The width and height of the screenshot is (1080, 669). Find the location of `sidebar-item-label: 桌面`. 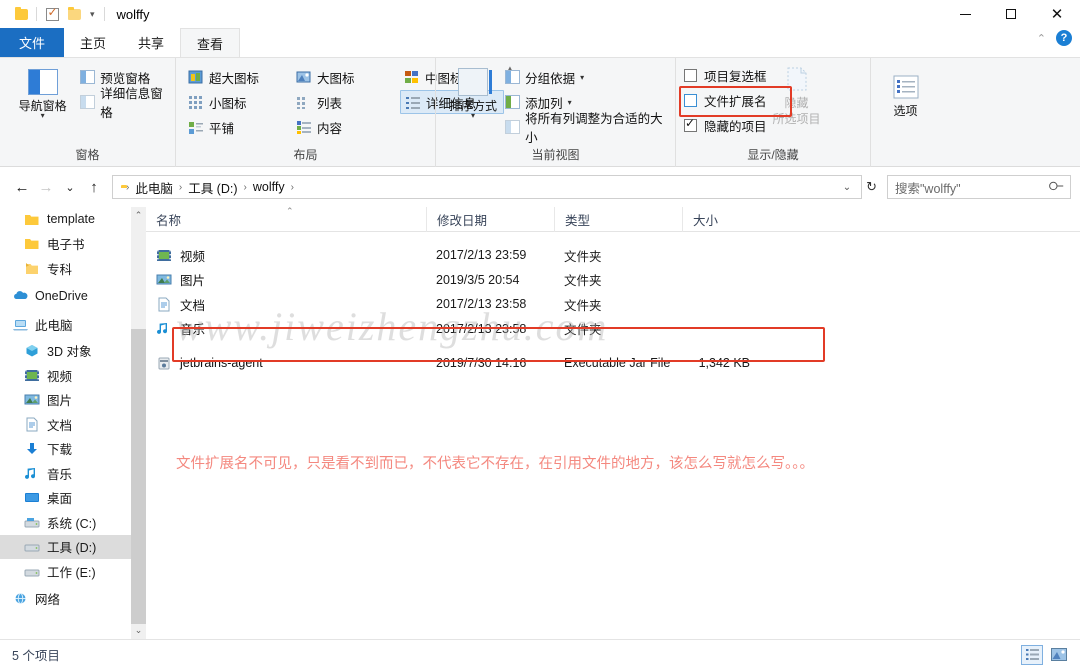

sidebar-item-label: 桌面 is located at coordinates (60, 499).